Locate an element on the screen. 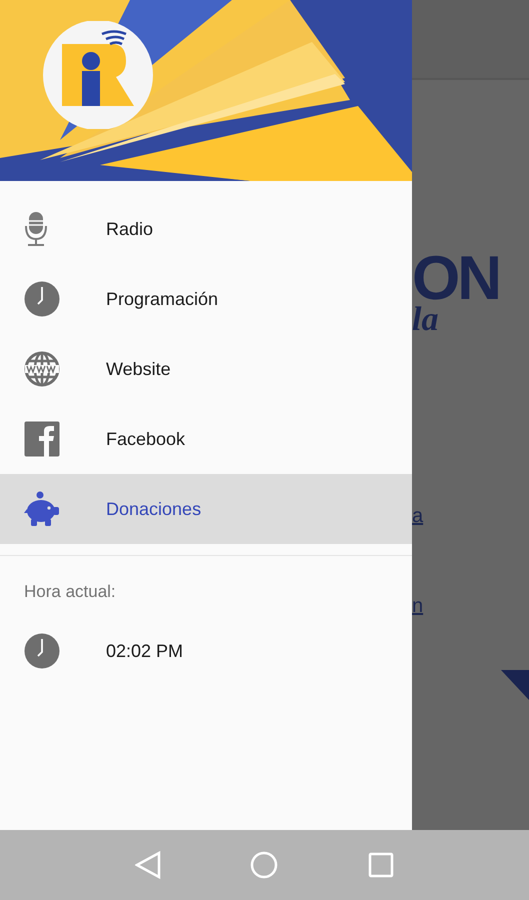 This screenshot has height=900, width=529. facebook-icon is located at coordinates (42, 439).